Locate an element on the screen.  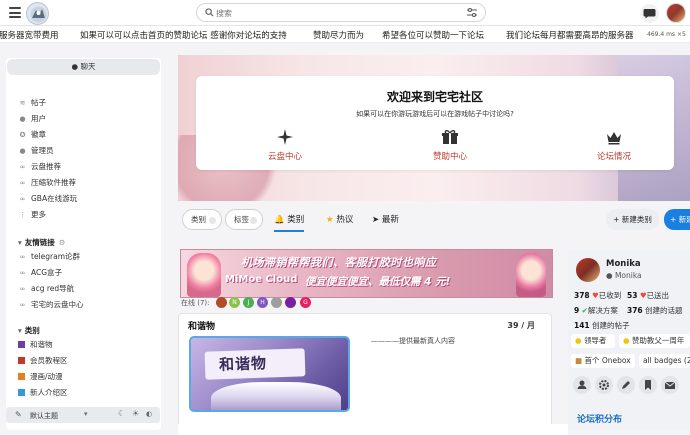
search-input: 搜索 is located at coordinates (224, 13).